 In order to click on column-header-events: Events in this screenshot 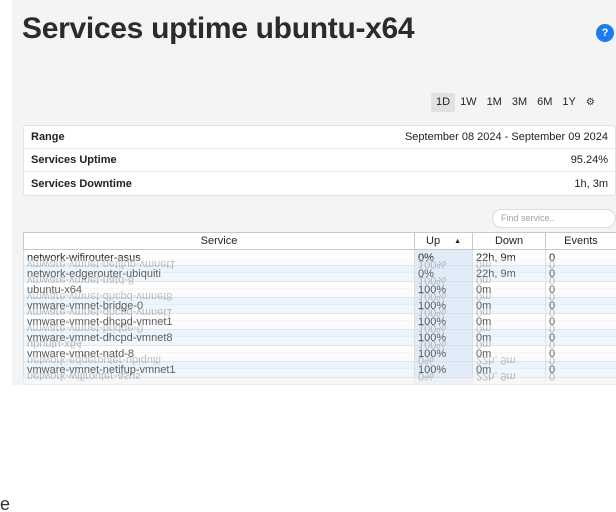, I will do `click(580, 241)`.